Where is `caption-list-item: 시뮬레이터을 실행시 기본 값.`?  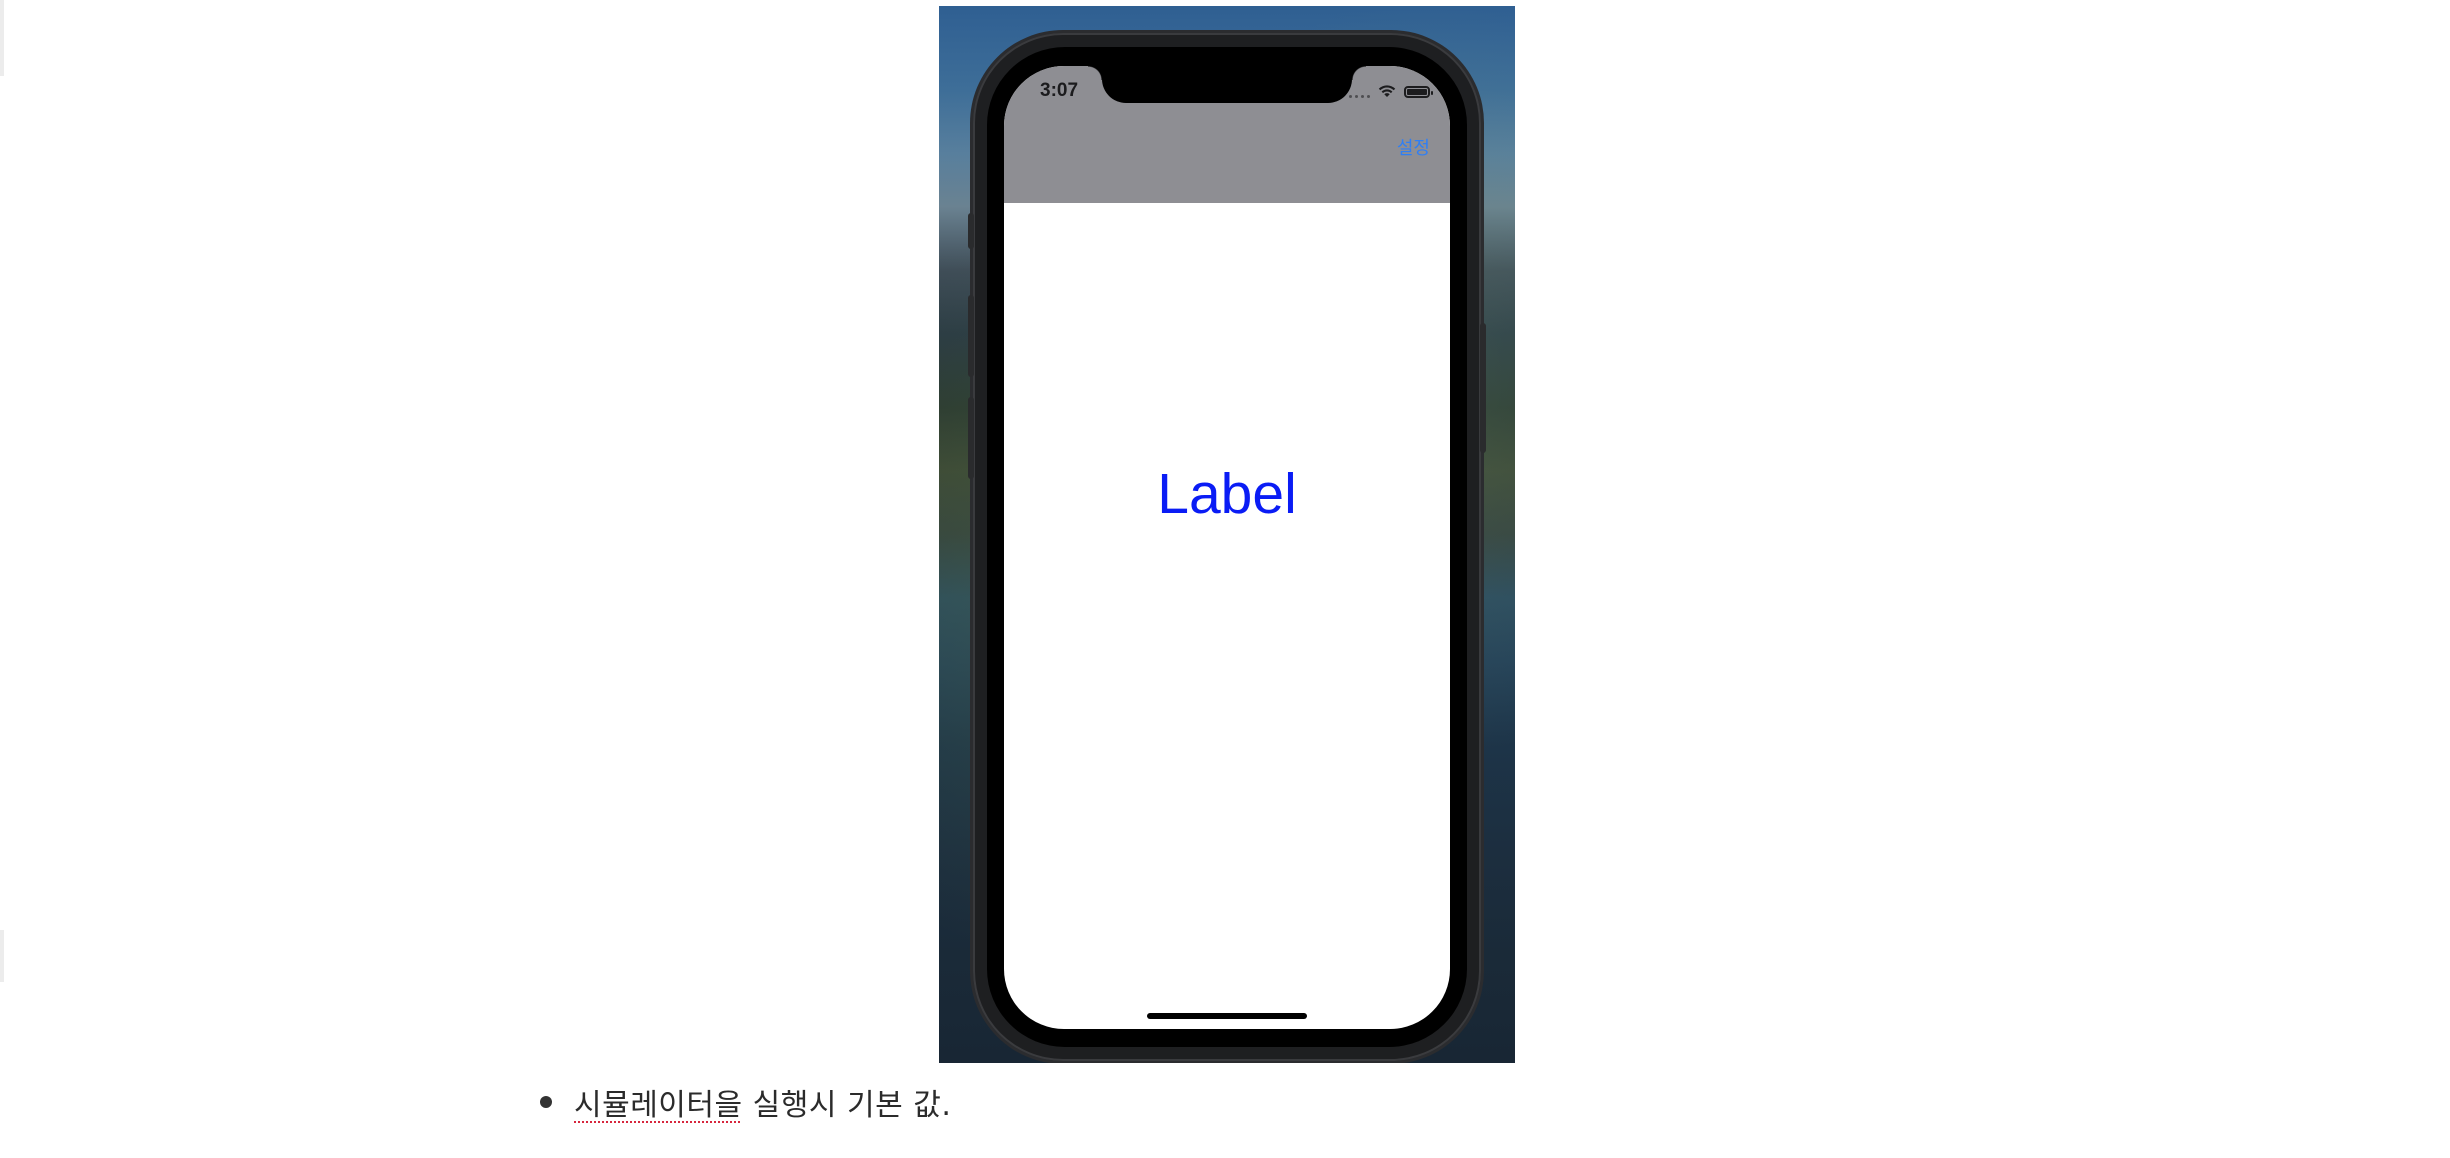 caption-list-item: 시뮬레이터을 실행시 기본 값. is located at coordinates (745, 1102).